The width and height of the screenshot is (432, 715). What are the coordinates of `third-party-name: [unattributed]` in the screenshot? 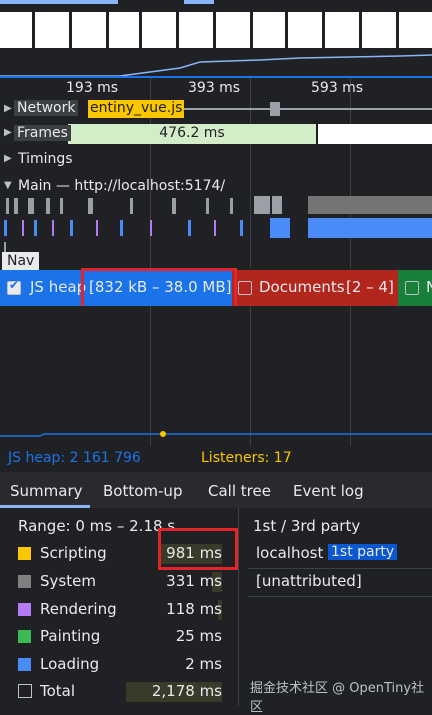 It's located at (309, 581).